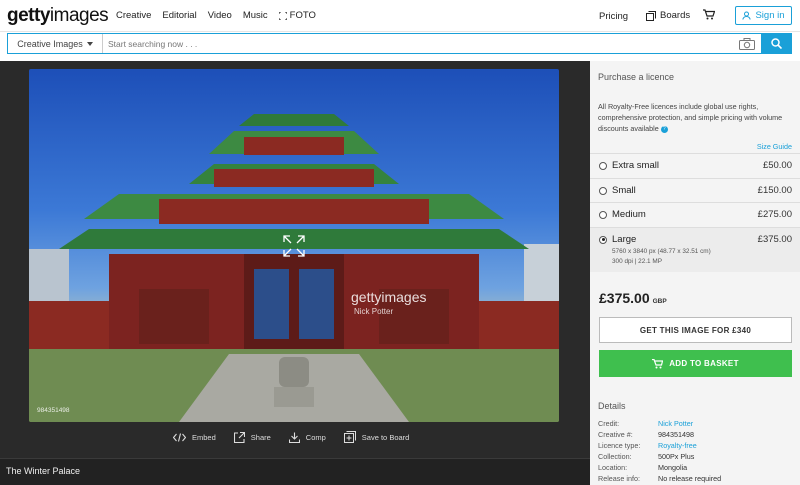 This screenshot has width=800, height=485. I want to click on search-button, so click(776, 43).